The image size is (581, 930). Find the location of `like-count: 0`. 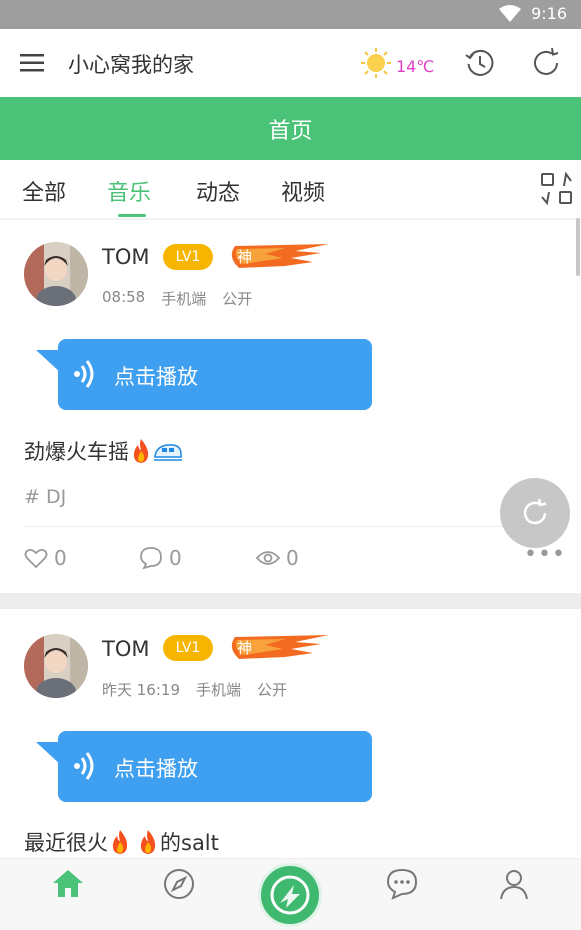

like-count: 0 is located at coordinates (60, 558).